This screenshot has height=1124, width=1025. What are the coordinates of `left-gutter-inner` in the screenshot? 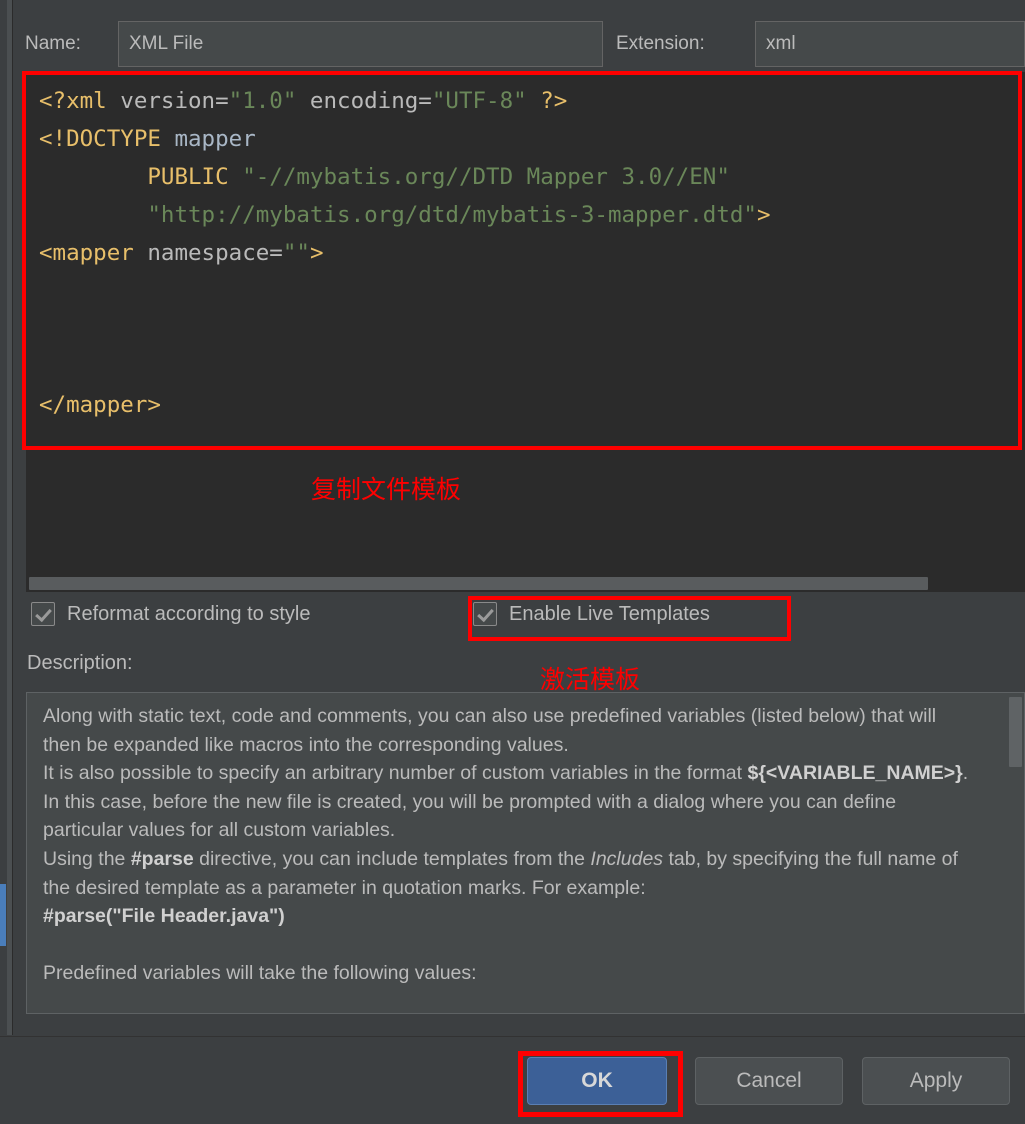 It's located at (3, 517).